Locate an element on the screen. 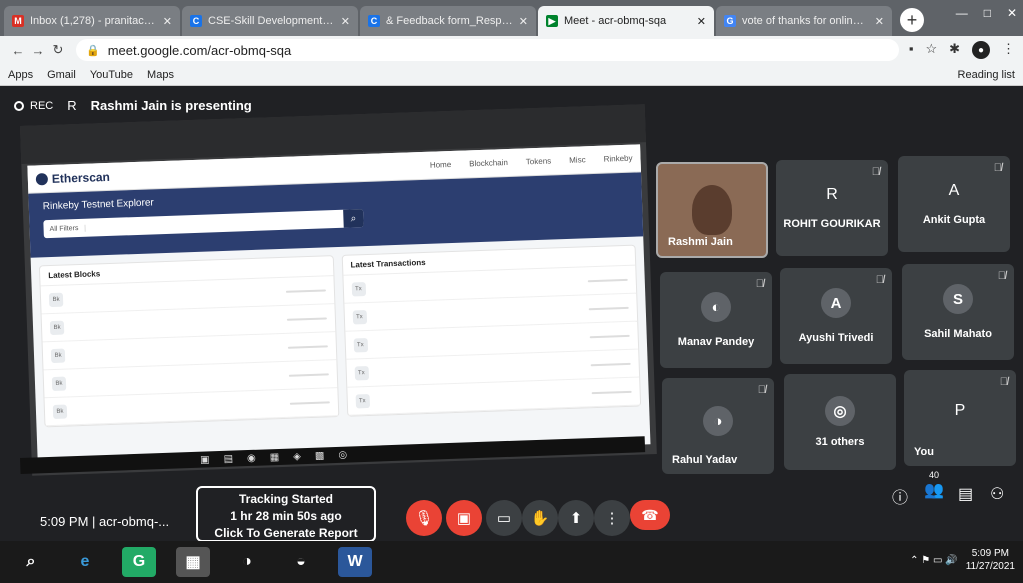  activities-button: ⚇ is located at coordinates (997, 494).